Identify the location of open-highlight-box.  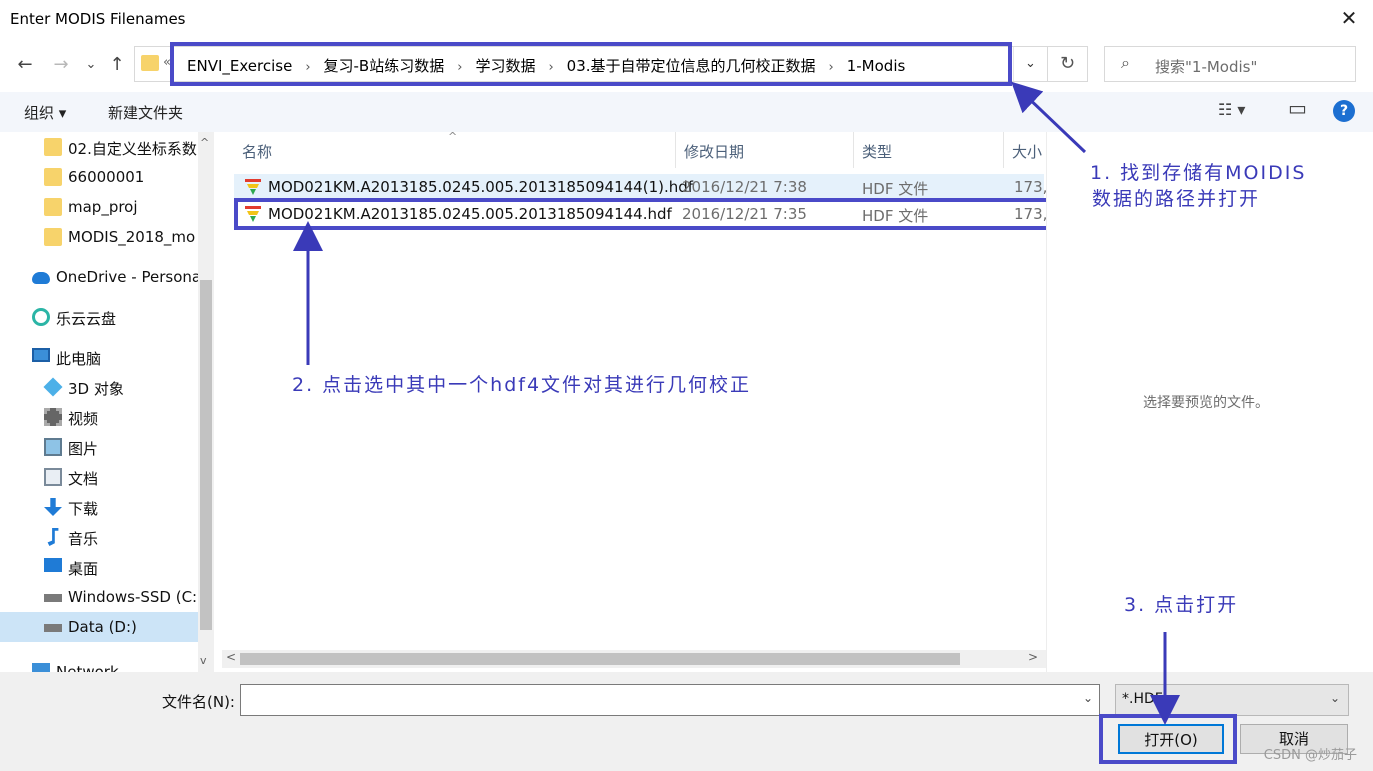
(1168, 739).